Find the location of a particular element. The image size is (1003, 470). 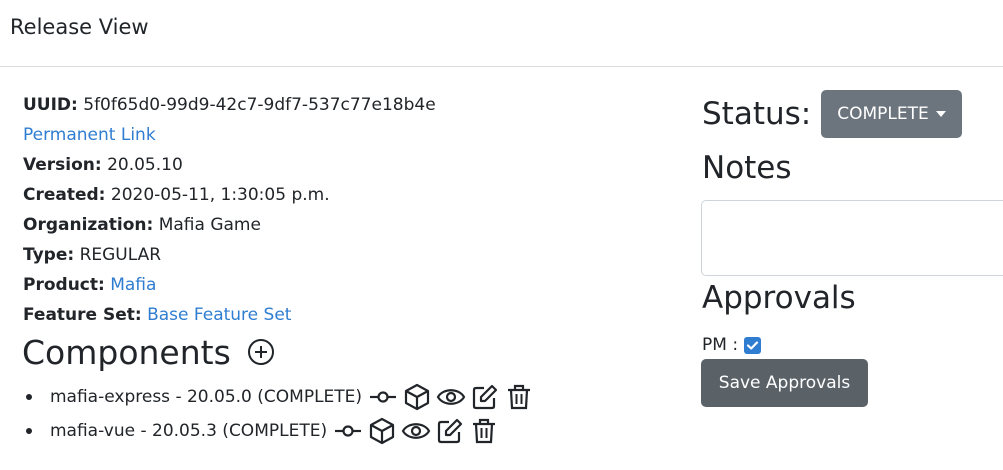

version-label: Version: is located at coordinates (62, 165).